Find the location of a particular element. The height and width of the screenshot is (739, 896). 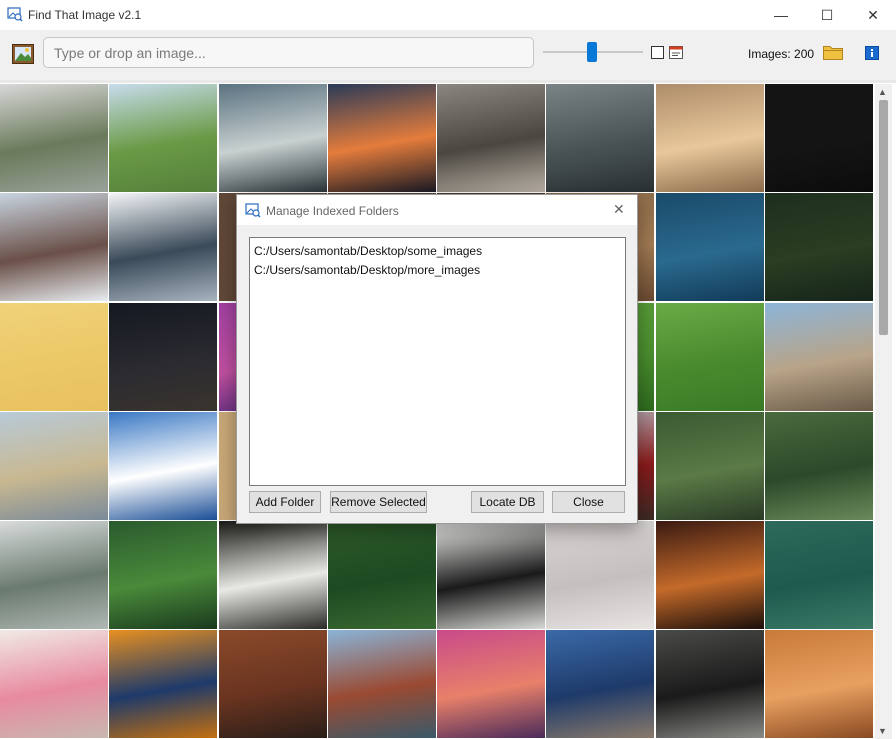

folder-list-item: C:/Users/samontab/Desktop/more_images is located at coordinates (437, 270).